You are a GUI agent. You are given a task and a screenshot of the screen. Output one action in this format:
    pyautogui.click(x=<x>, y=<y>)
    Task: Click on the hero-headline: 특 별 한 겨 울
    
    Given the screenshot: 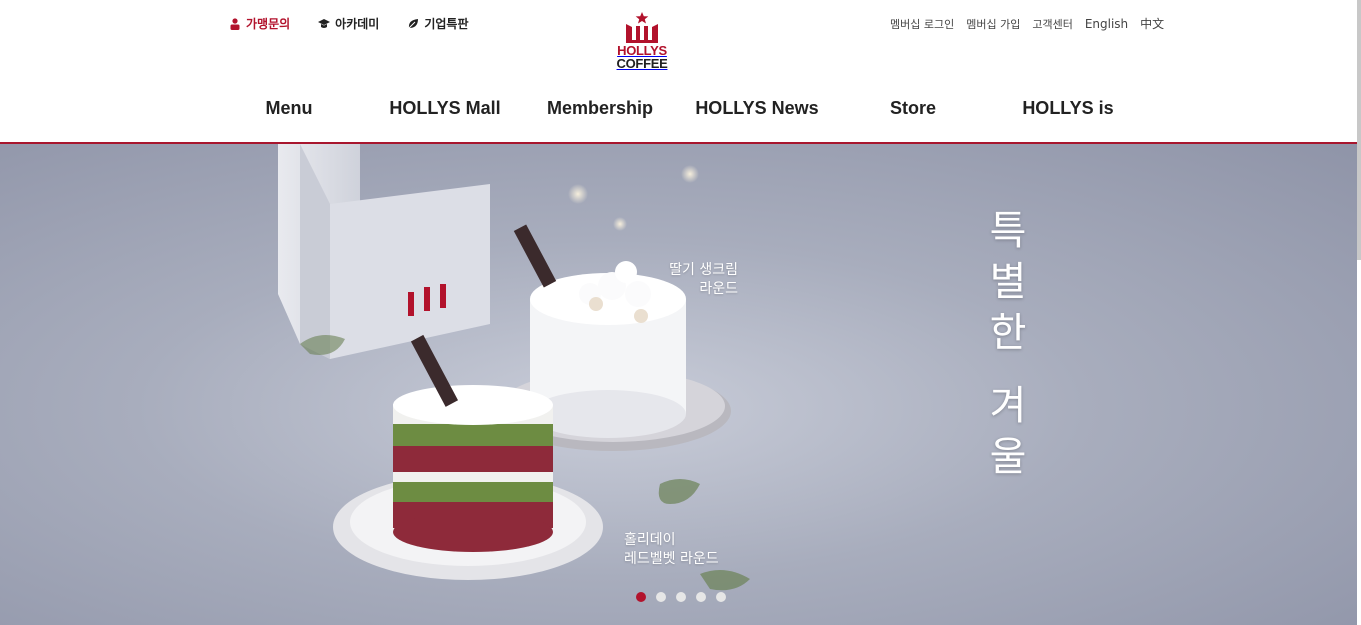 What is the action you would take?
    pyautogui.click(x=1008, y=344)
    